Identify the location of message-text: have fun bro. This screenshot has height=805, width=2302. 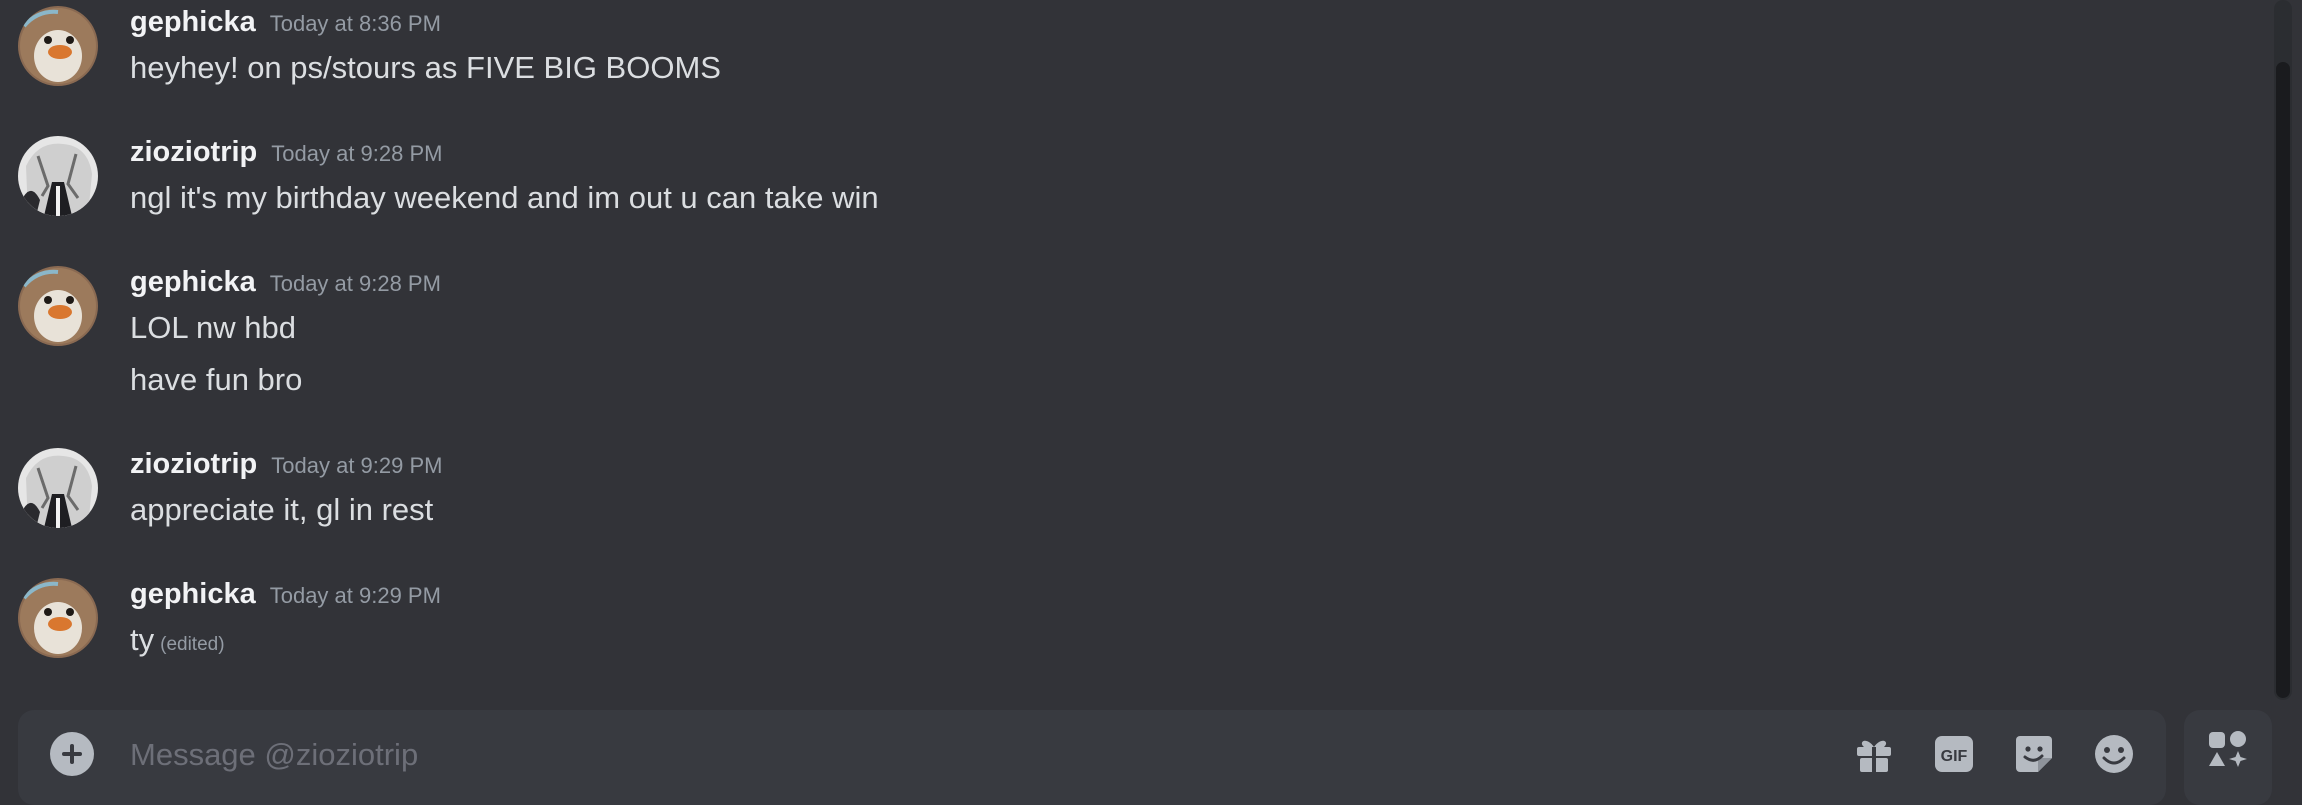
(216, 379).